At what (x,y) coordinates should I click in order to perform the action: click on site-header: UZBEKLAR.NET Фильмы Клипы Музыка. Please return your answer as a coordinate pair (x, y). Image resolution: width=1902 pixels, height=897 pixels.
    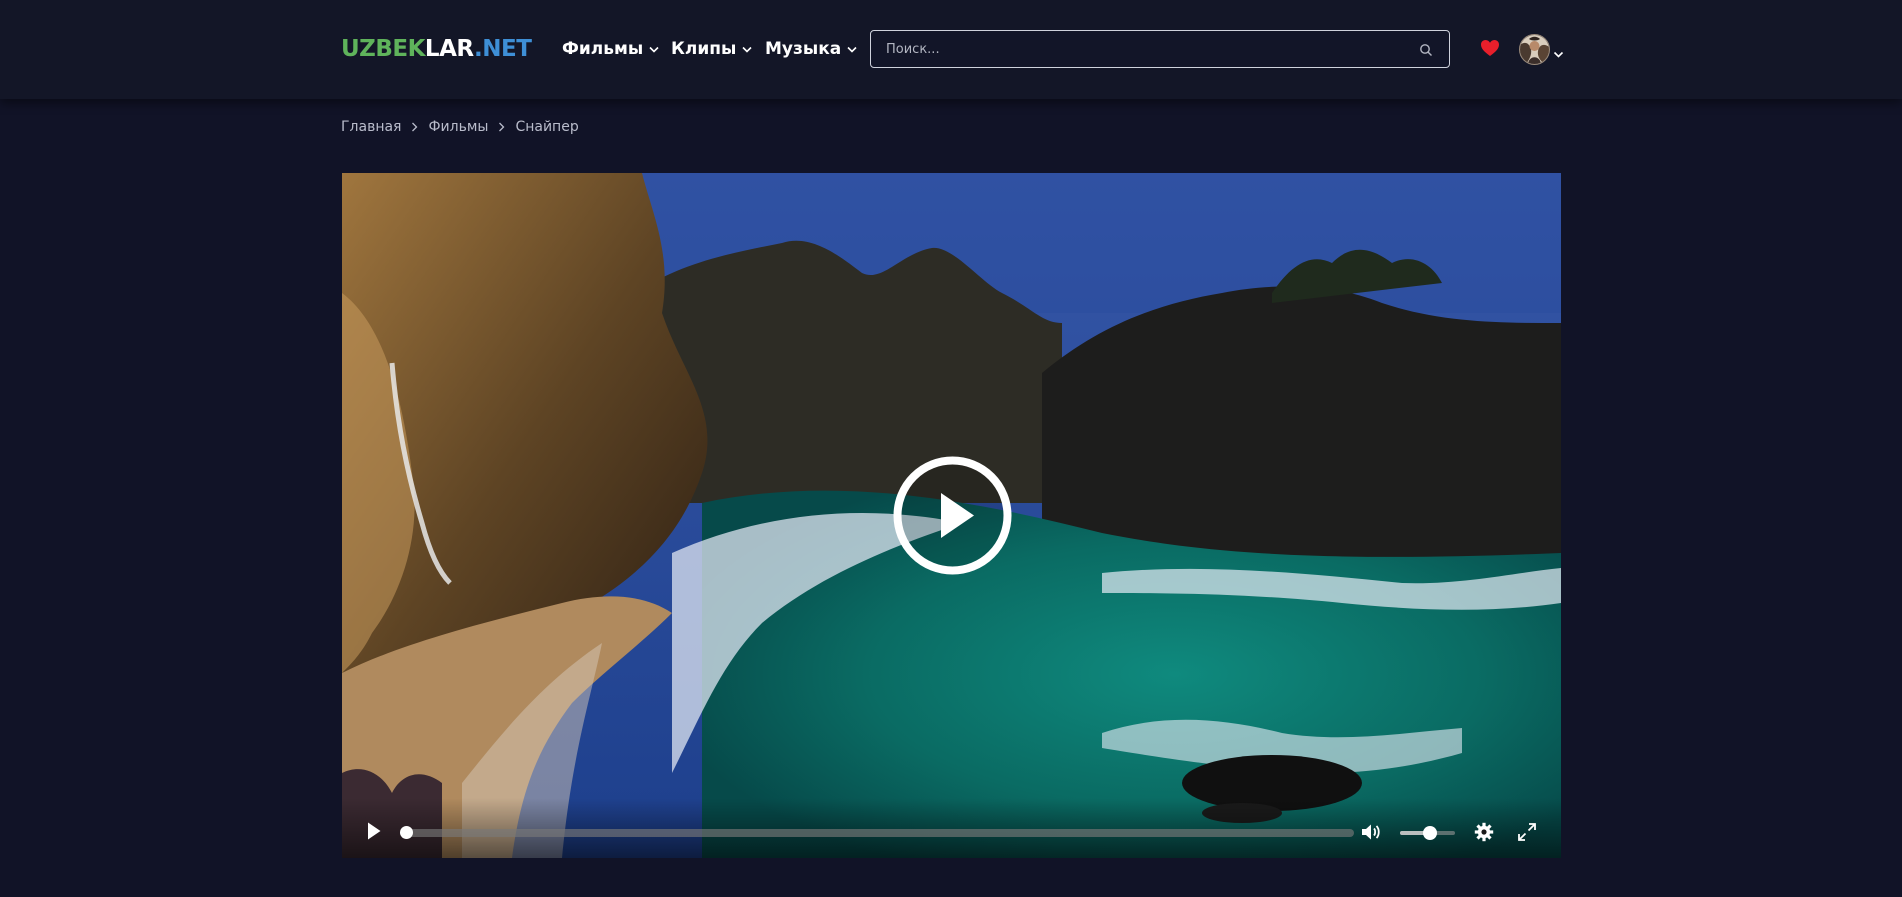
    Looking at the image, I should click on (951, 49).